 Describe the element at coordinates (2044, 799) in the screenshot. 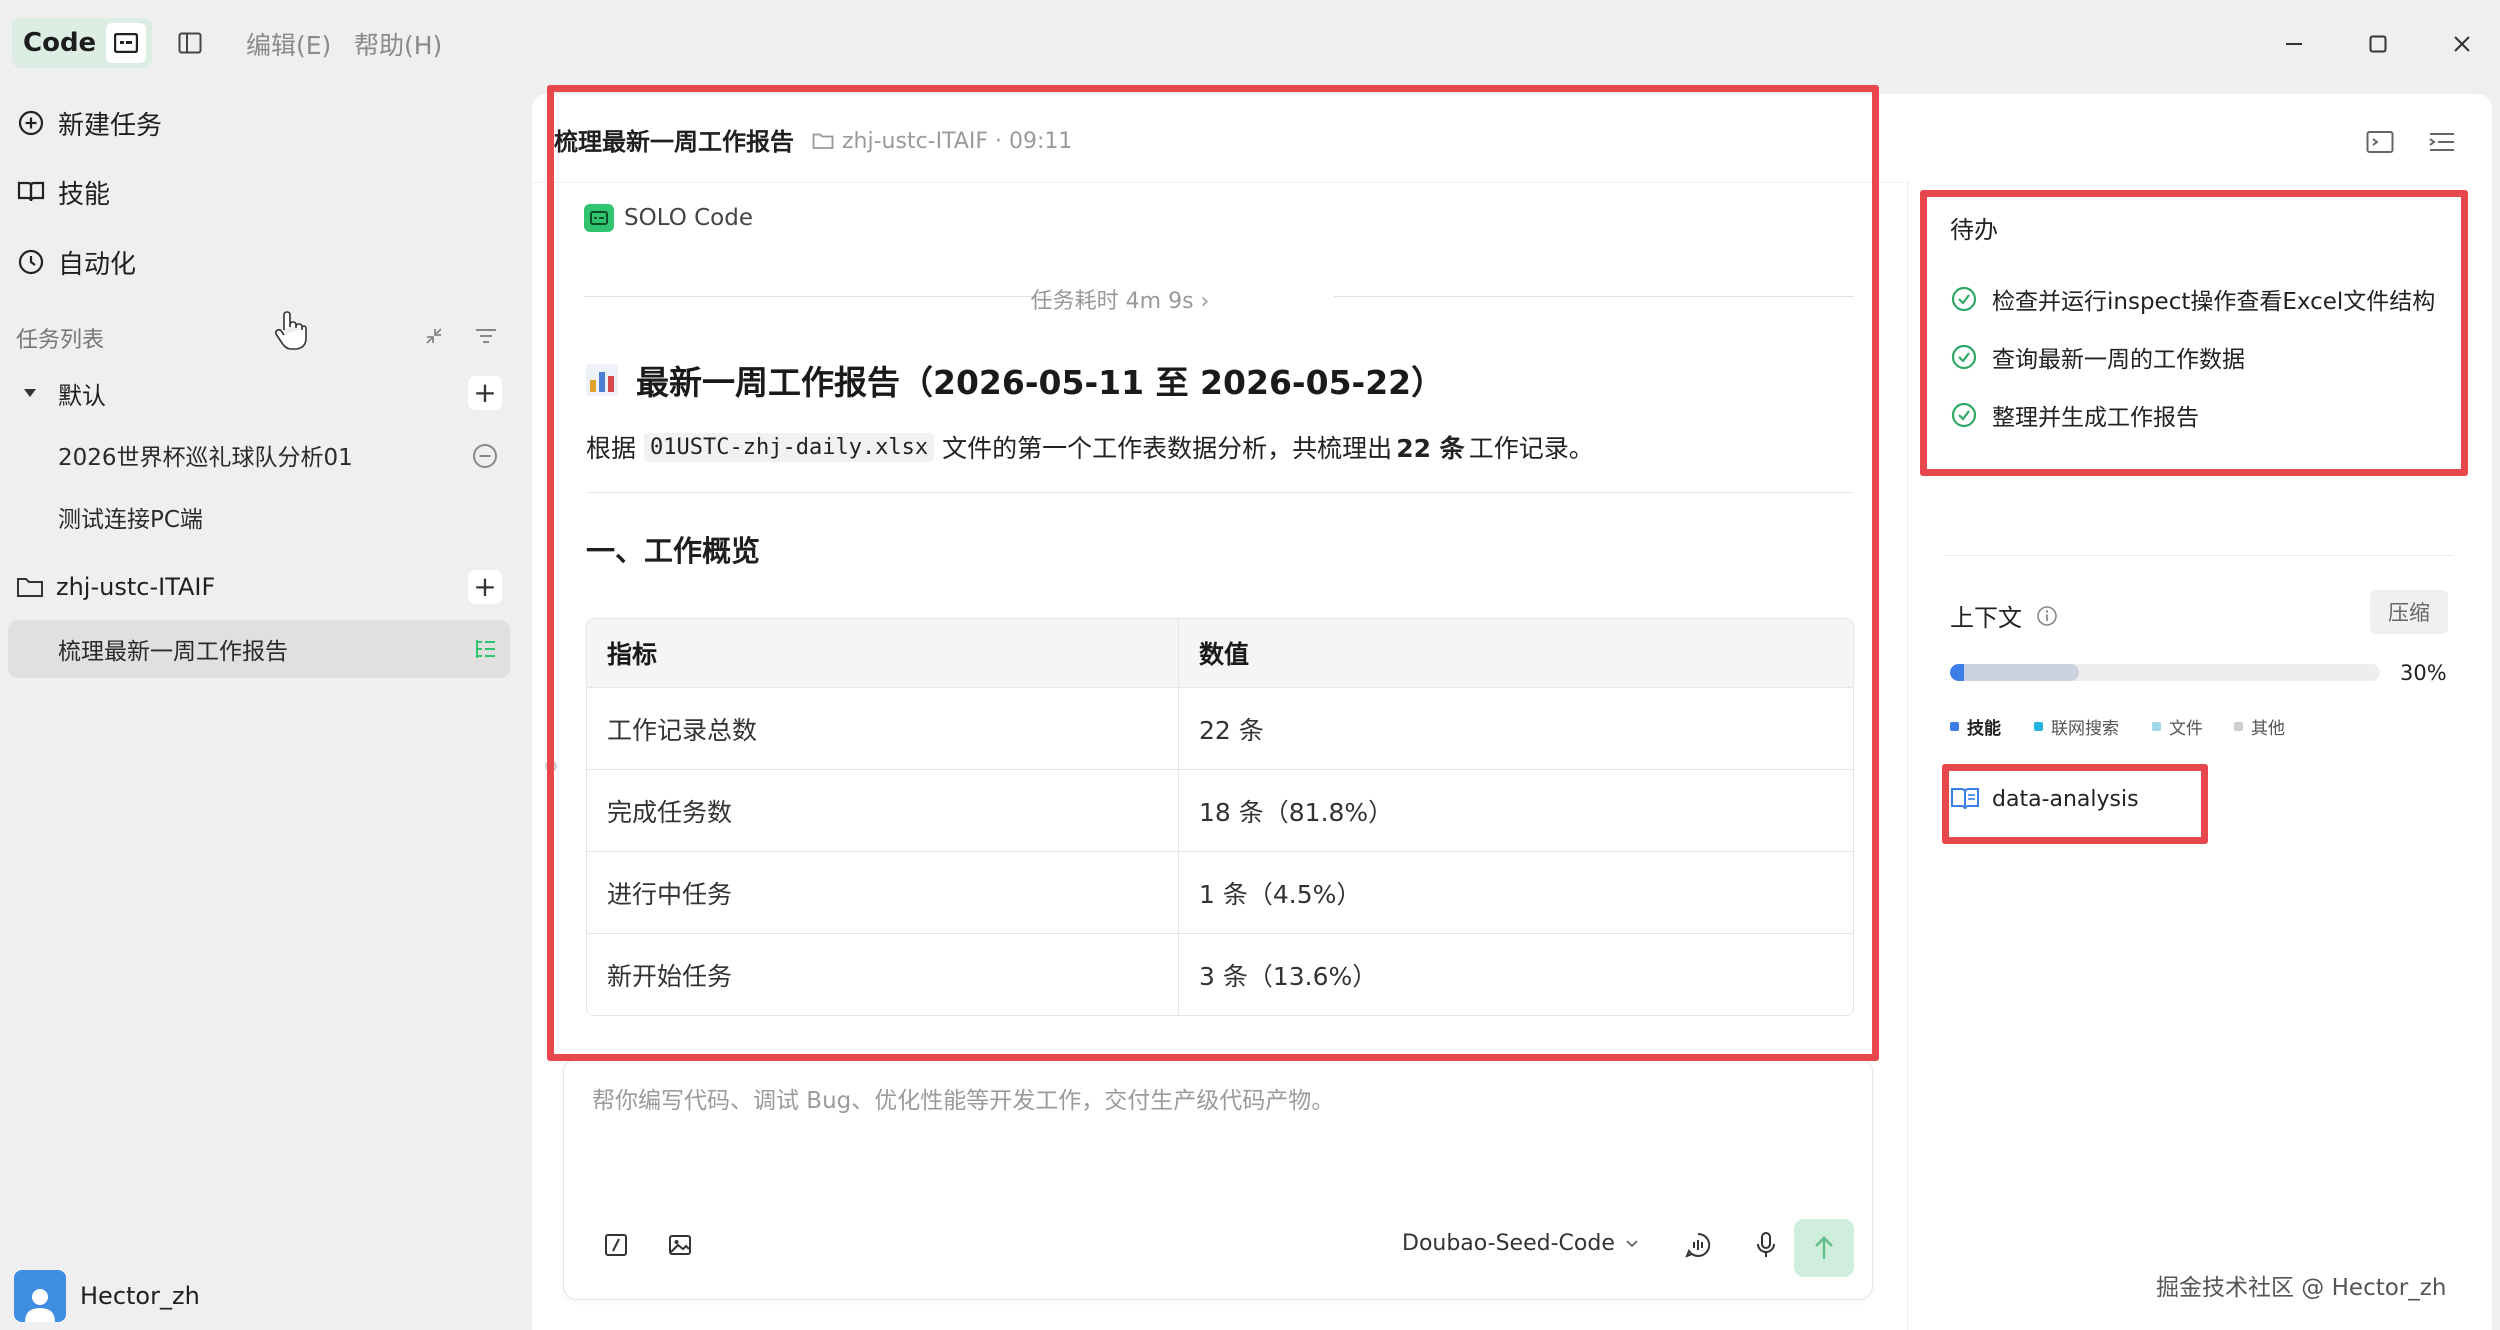

I see `skill-chip: data-analysis` at that location.